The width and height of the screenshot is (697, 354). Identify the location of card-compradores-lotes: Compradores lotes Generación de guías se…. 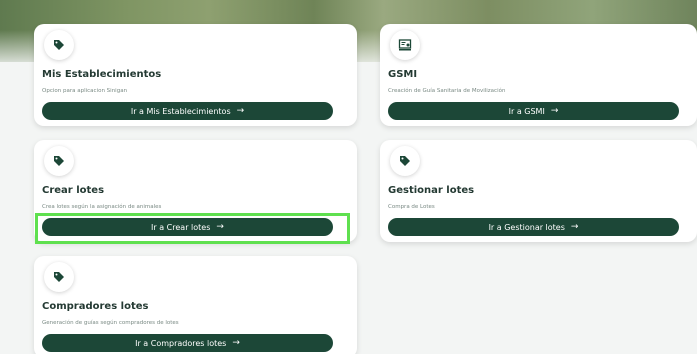
(195, 305).